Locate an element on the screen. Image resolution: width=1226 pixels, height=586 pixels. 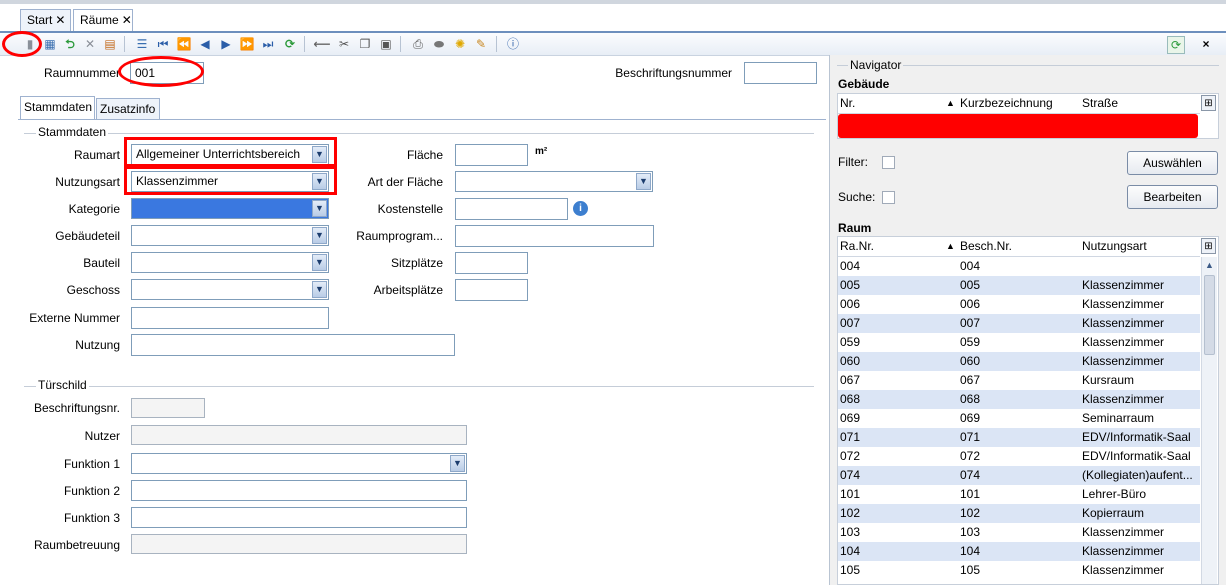
cell-beschnr: 004 is located at coordinates (970, 266).